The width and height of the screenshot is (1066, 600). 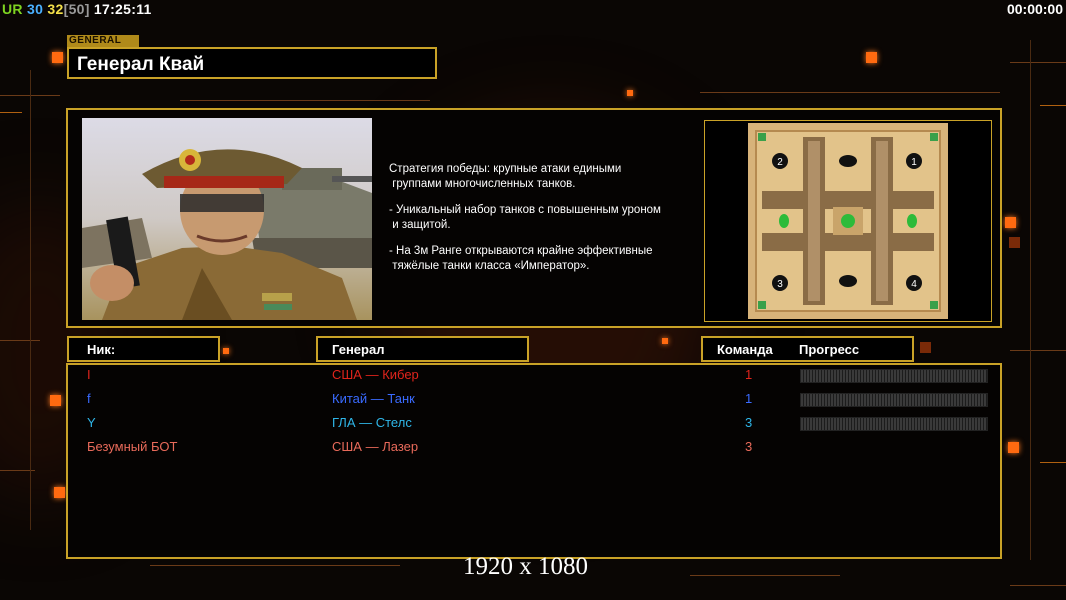 What do you see at coordinates (533, 10) in the screenshot?
I see `top-status-bar: UR 30 32[50] 17:25:11 00:00:00` at bounding box center [533, 10].